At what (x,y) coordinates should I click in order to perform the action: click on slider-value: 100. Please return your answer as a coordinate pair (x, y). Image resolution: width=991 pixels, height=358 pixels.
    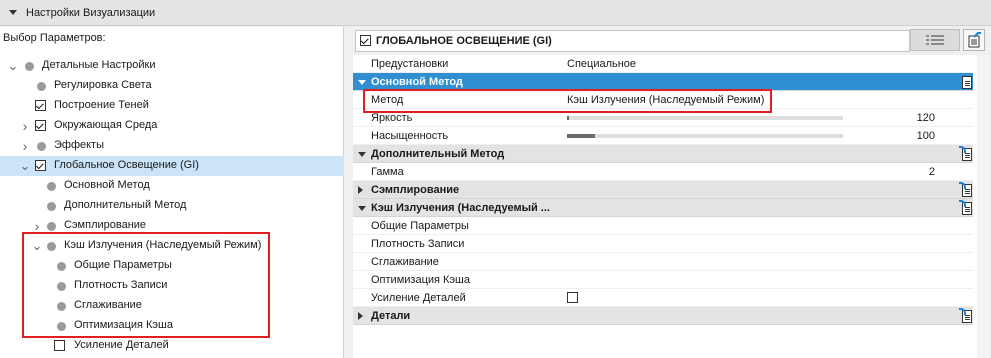
    Looking at the image, I should click on (910, 136).